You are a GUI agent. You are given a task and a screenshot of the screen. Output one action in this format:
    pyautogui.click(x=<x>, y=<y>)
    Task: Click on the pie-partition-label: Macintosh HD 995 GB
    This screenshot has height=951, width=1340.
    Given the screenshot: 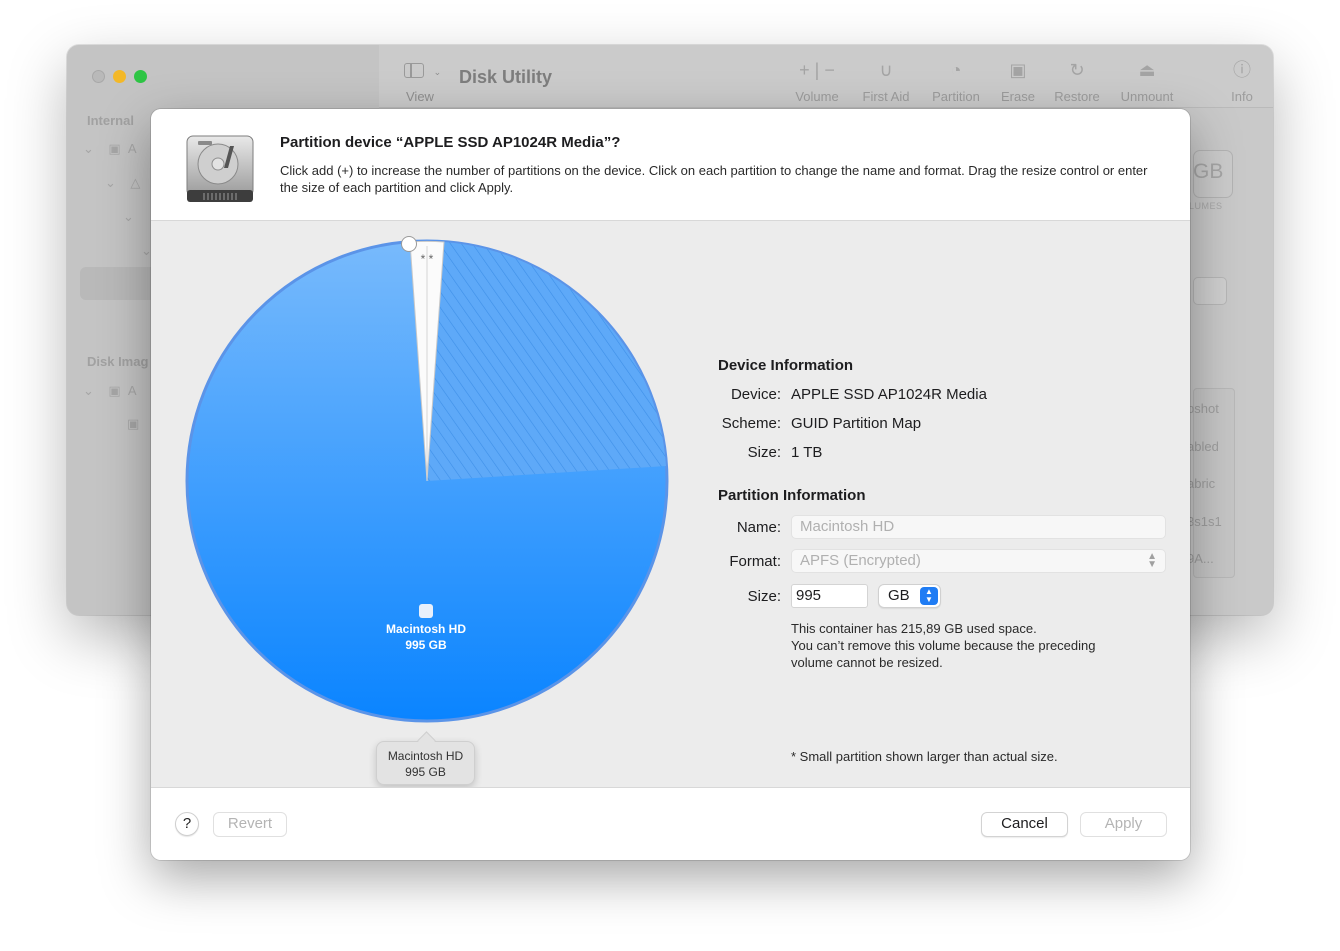 What is the action you would take?
    pyautogui.click(x=426, y=628)
    